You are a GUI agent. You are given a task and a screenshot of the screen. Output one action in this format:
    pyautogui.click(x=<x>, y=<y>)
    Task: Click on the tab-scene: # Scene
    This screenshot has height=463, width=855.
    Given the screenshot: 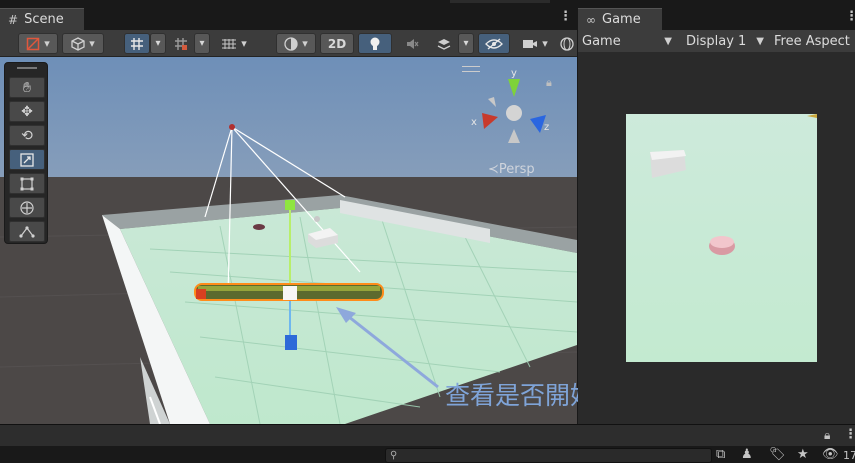 What is the action you would take?
    pyautogui.click(x=42, y=19)
    